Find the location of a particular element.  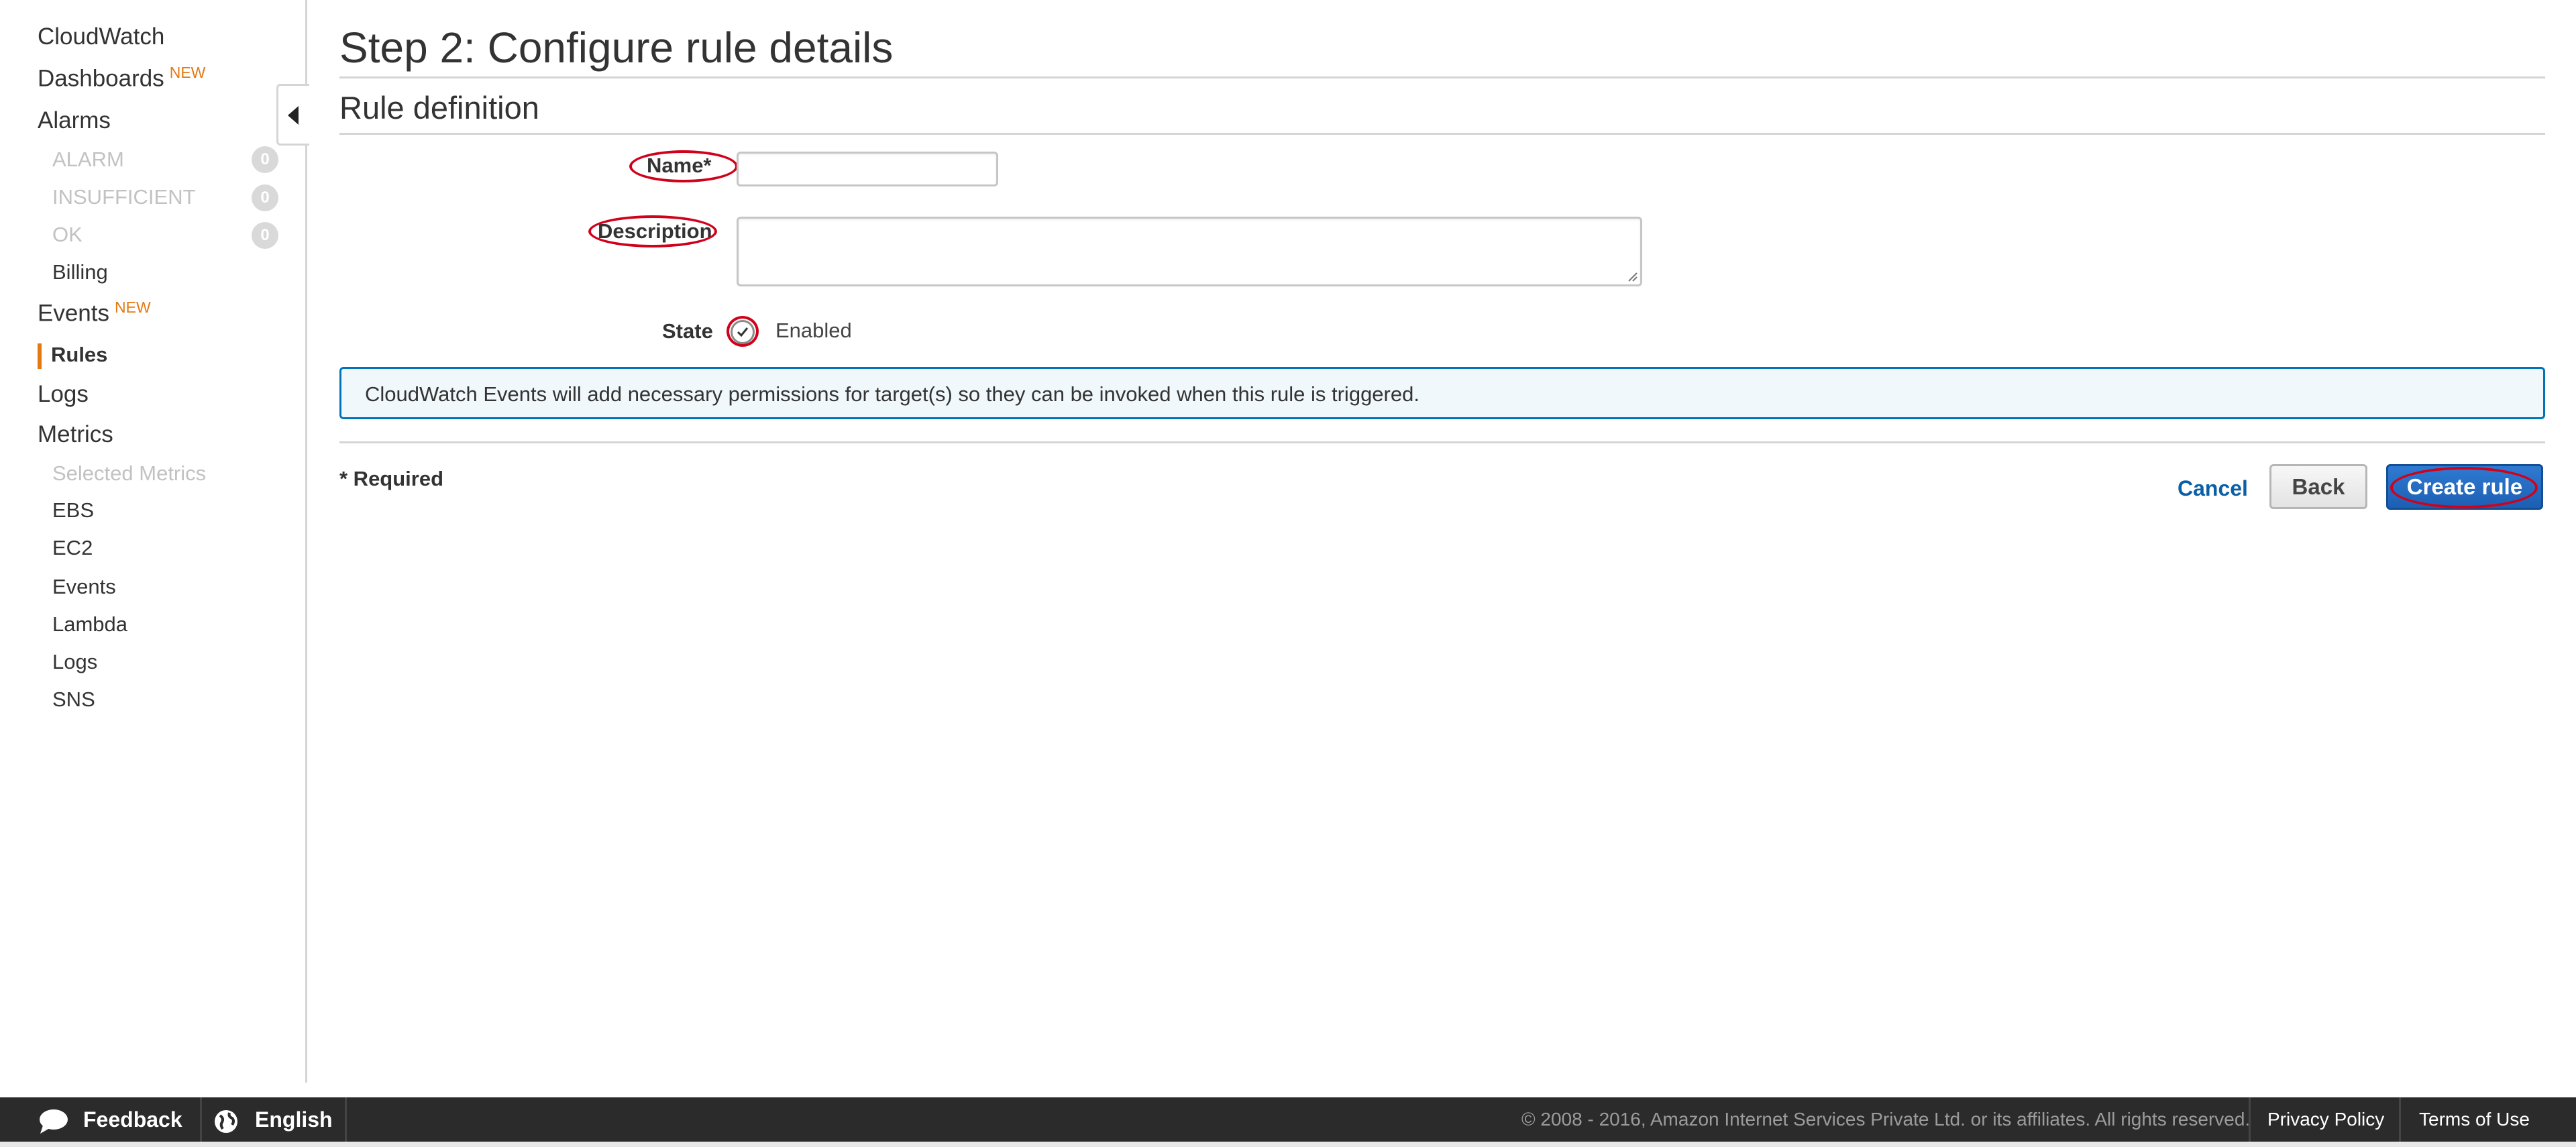

sidebar-item-alarms: Alarms is located at coordinates (74, 120).